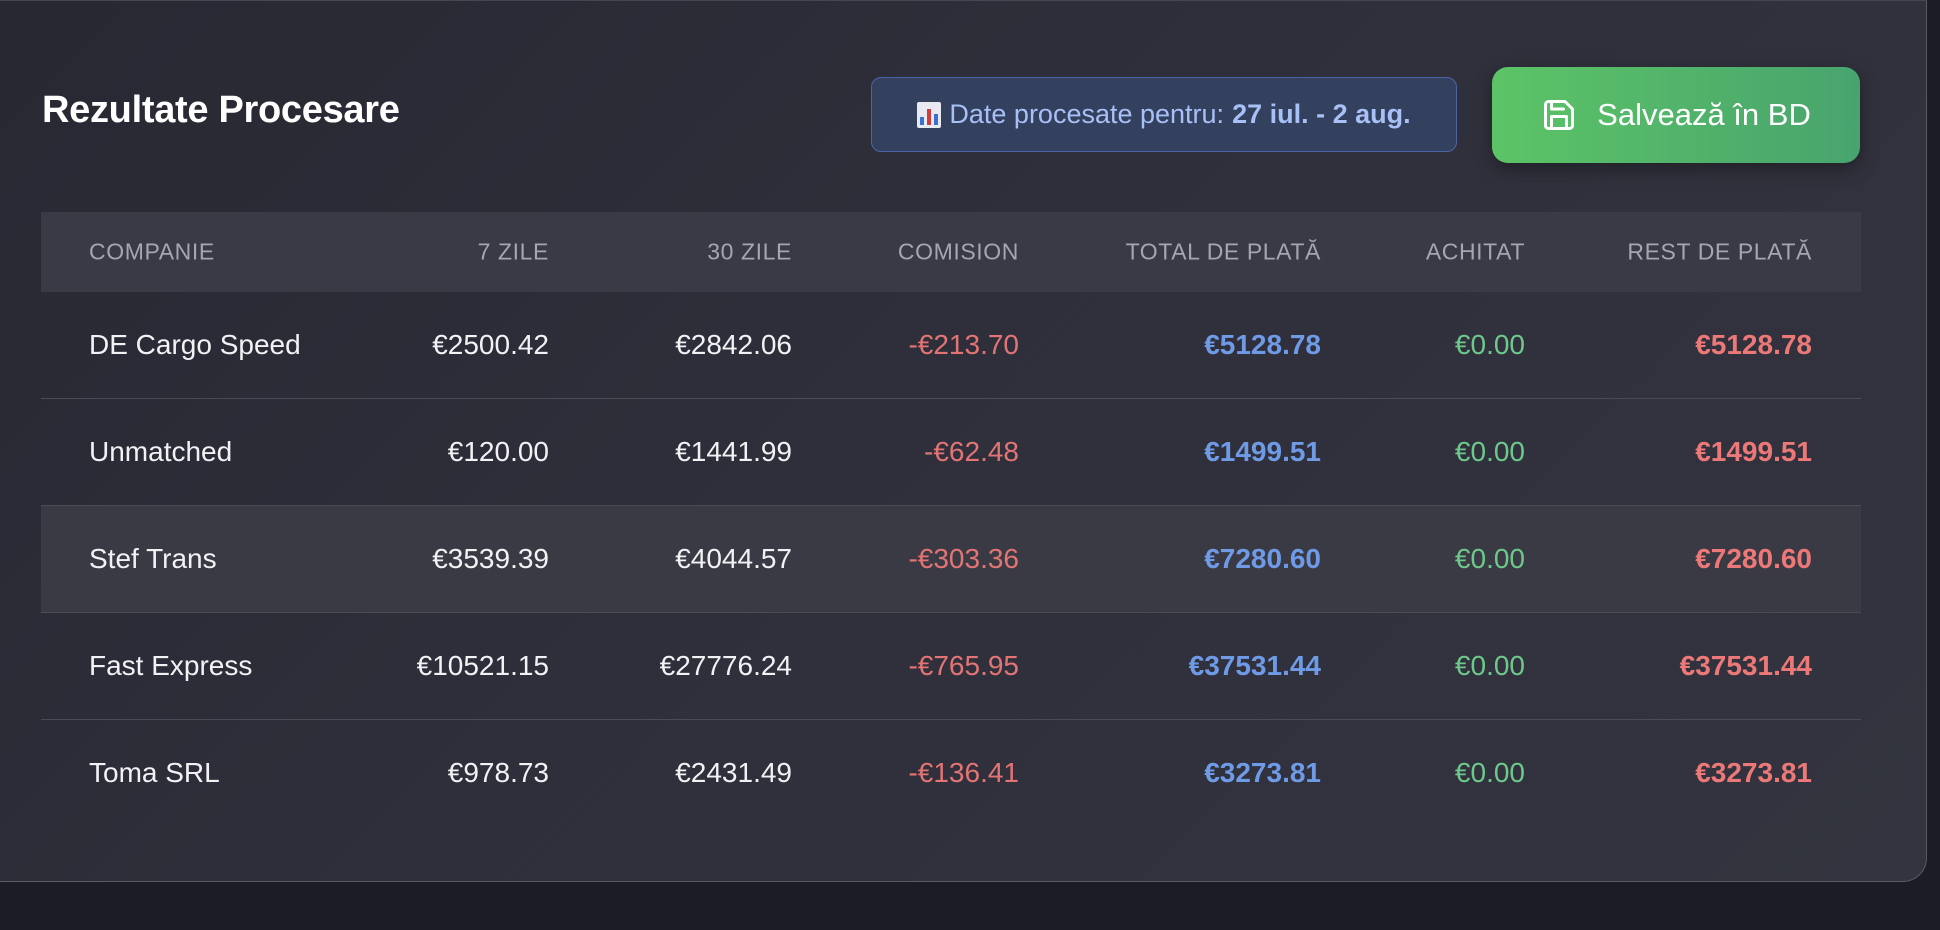  What do you see at coordinates (1223, 252) in the screenshot?
I see `column-header-total: TOTAL DE PLATĂ` at bounding box center [1223, 252].